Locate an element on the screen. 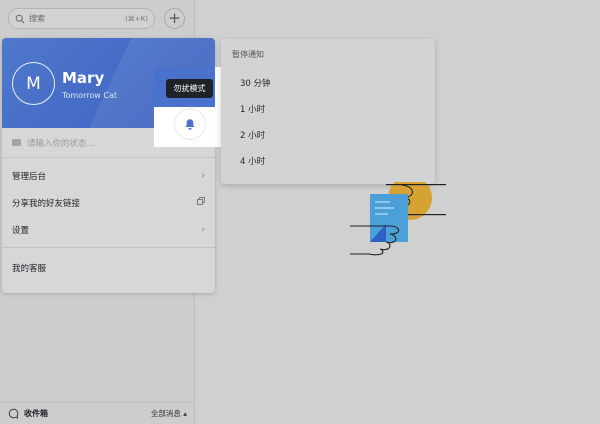 The height and width of the screenshot is (424, 600). bell-icon is located at coordinates (190, 124).